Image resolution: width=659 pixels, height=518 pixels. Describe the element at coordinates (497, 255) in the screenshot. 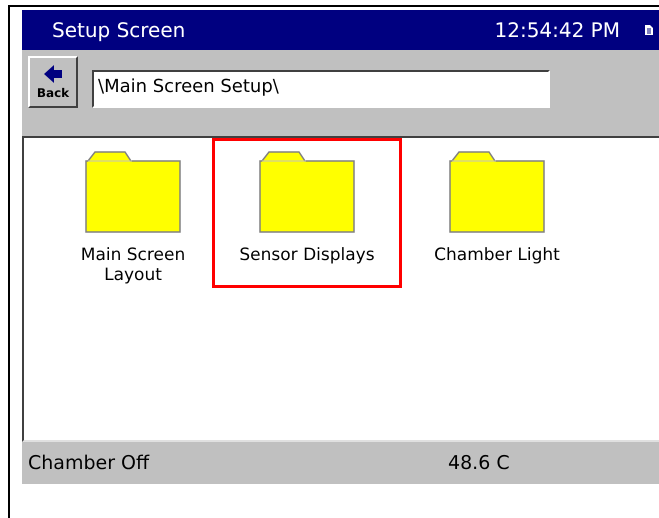

I see `folder-label: Chamber Light` at that location.